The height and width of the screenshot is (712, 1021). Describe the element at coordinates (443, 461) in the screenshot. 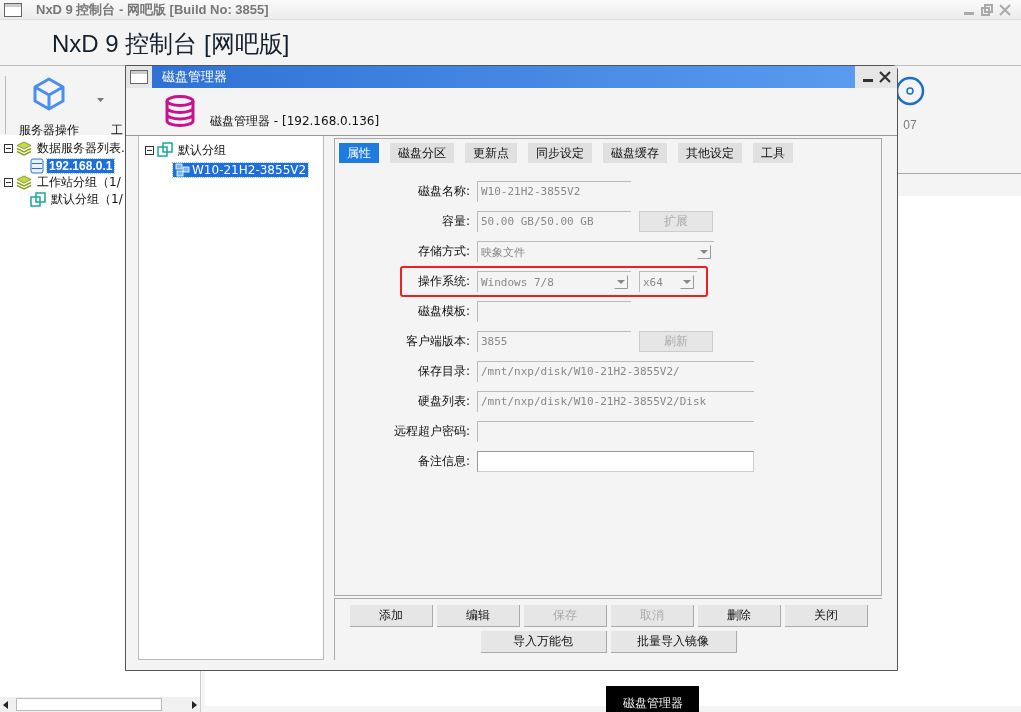

I see `field-label: 备注信息:` at that location.